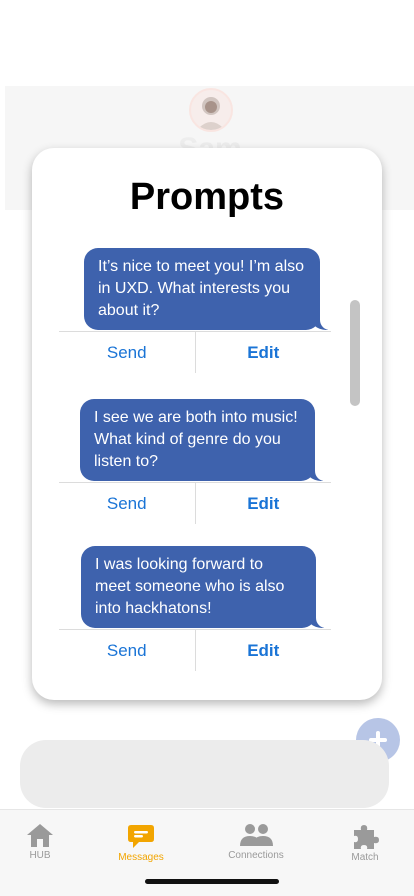 Image resolution: width=414 pixels, height=896 pixels. Describe the element at coordinates (40, 835) in the screenshot. I see `home-icon` at that location.